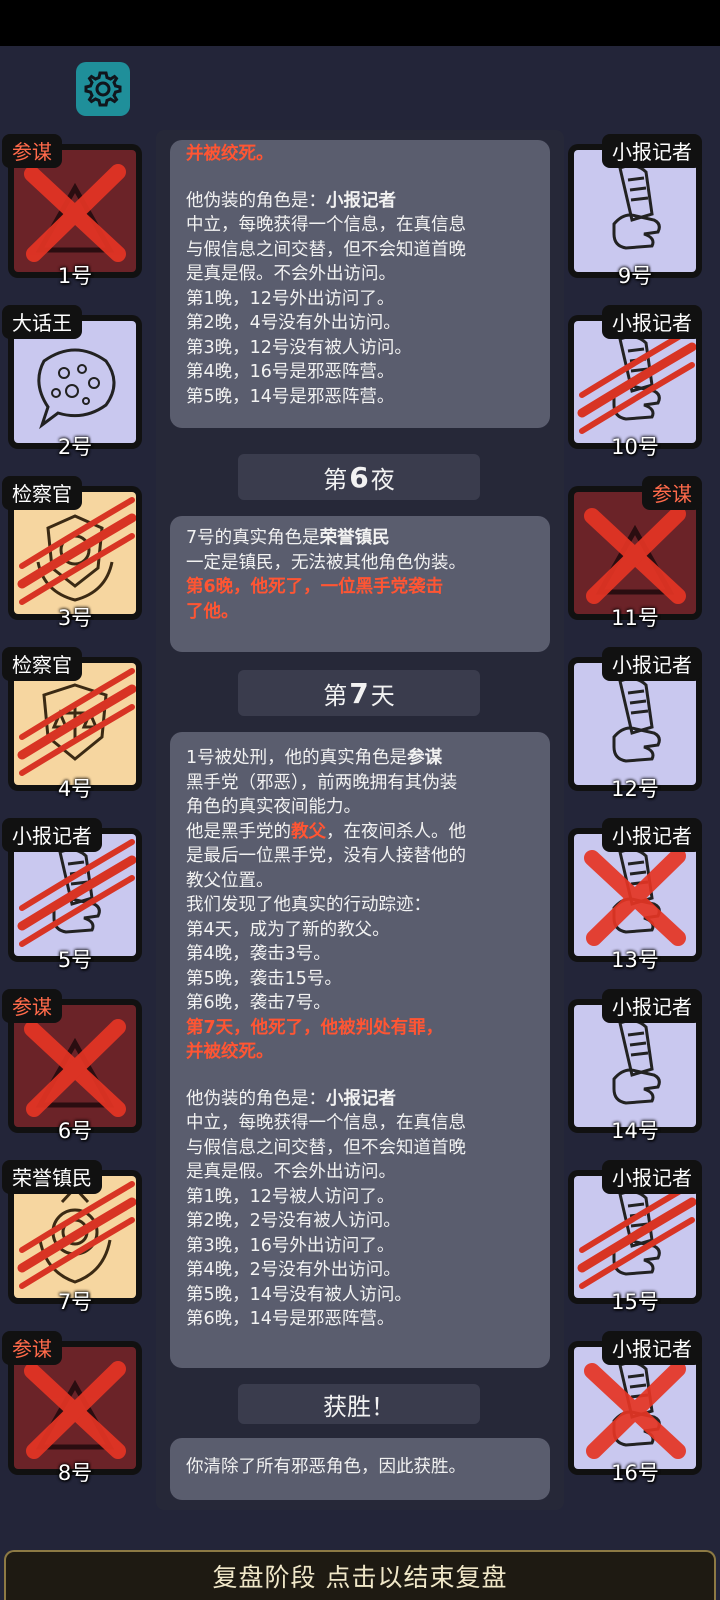  I want to click on role-description: 一定是镇民，无法被其他角色伪装。, so click(326, 562).